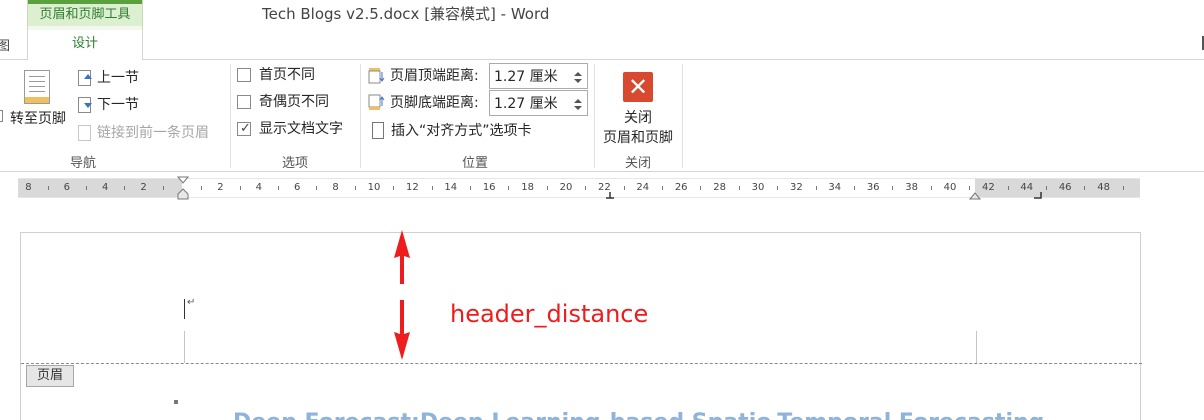 This screenshot has width=1204, height=420. I want to click on position-group-label: 位置, so click(474, 163).